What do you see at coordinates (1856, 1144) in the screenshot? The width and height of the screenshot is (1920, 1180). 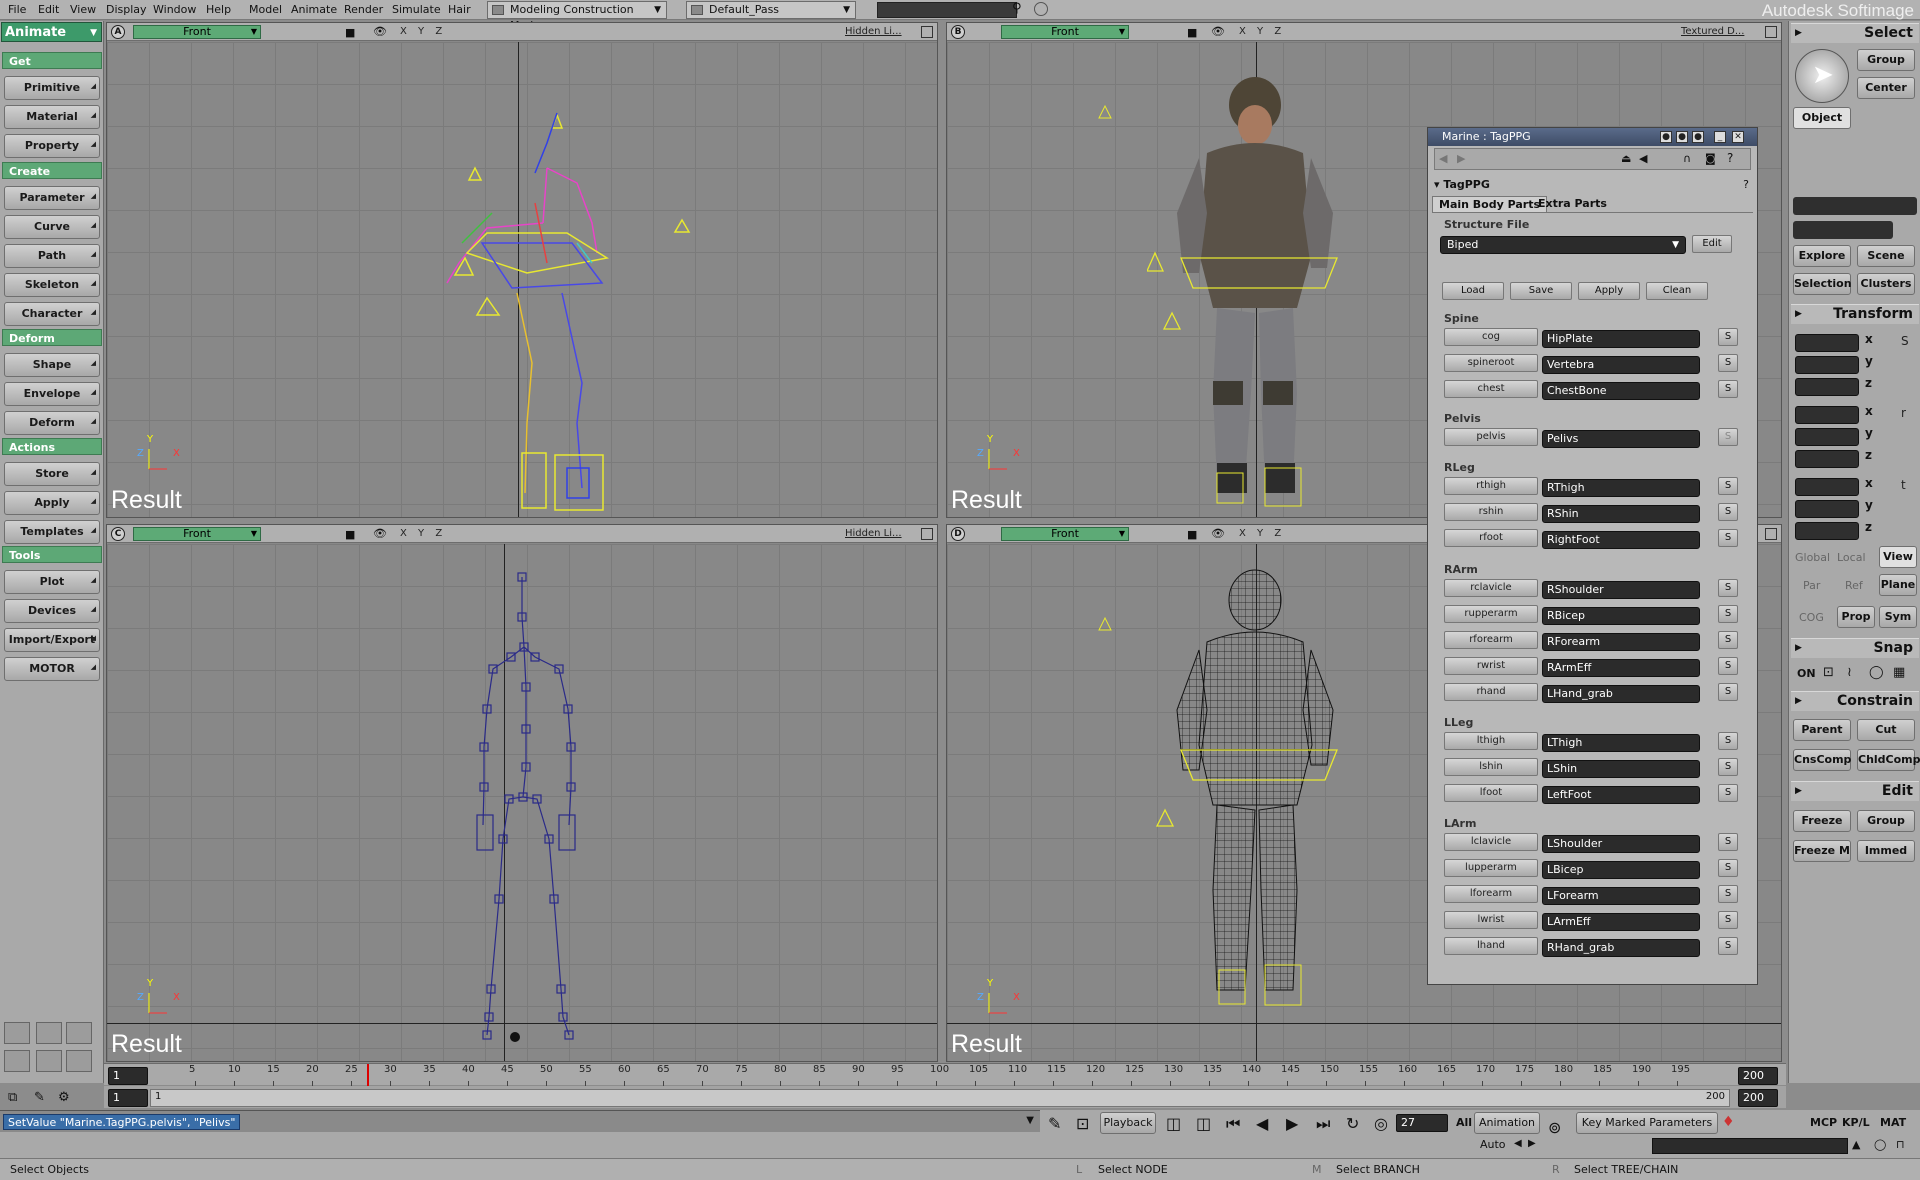 I see `keyframe-slider-arrow: ▲` at bounding box center [1856, 1144].